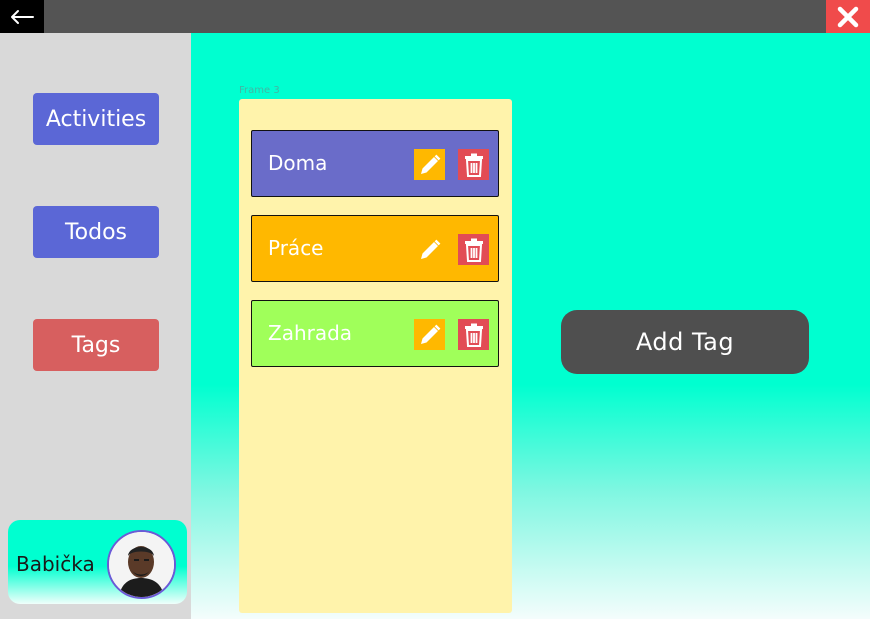 This screenshot has width=870, height=619. What do you see at coordinates (97, 562) in the screenshot?
I see `user-card: Babička` at bounding box center [97, 562].